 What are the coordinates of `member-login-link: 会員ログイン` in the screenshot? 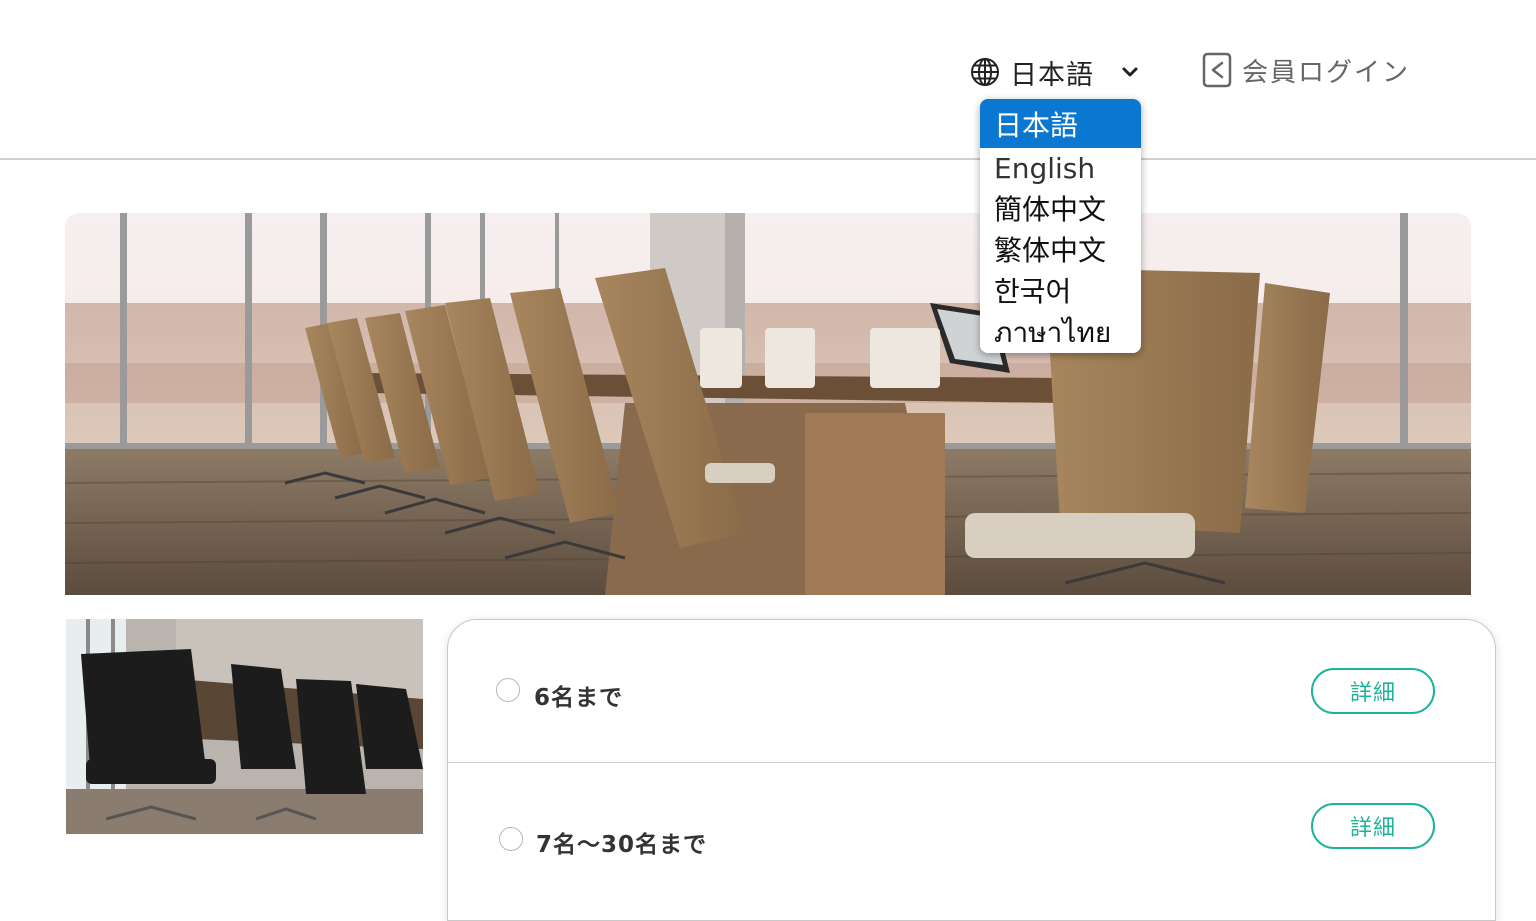 It's located at (1305, 70).